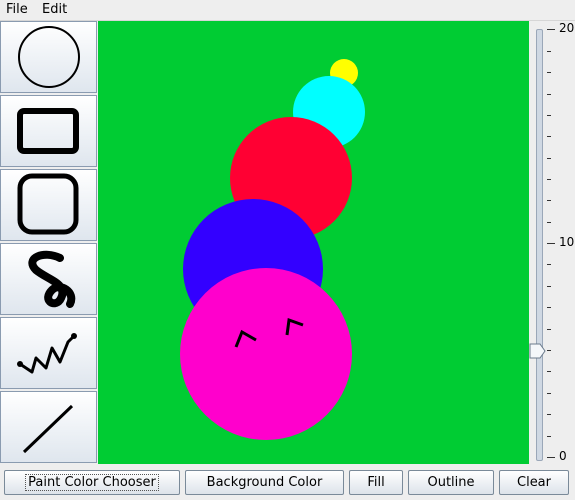  I want to click on paint-color-chooser-label: Paint Color Chooser, so click(92, 482).